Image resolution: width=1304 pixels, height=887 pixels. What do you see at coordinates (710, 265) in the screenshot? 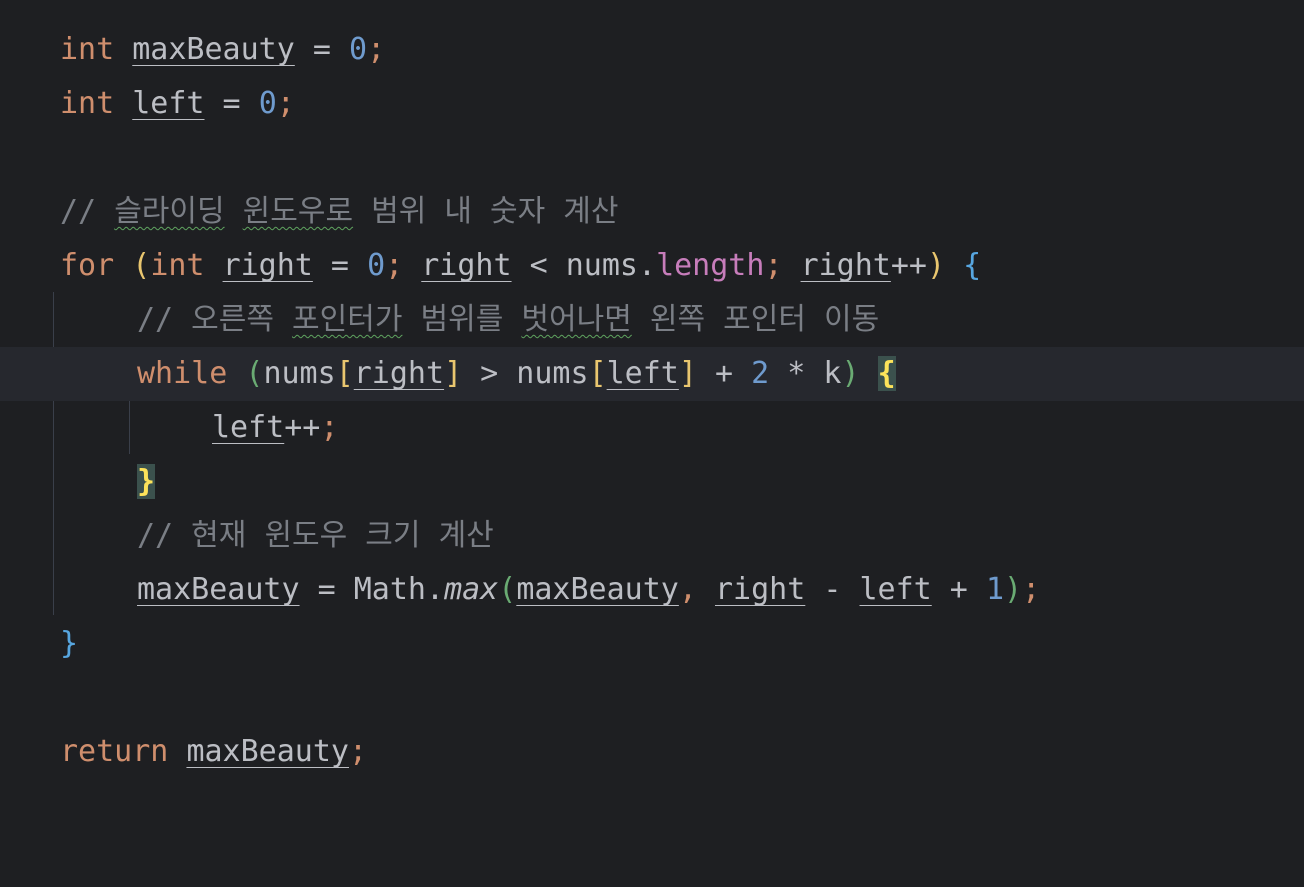
I see `field: length` at bounding box center [710, 265].